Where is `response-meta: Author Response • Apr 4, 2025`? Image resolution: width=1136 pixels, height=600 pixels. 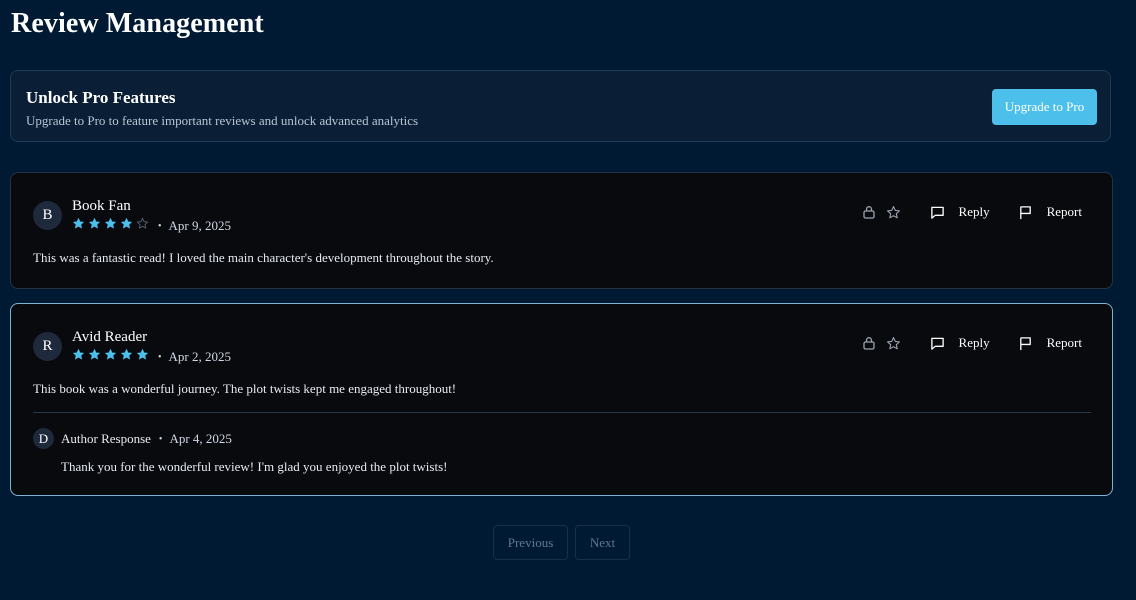 response-meta: Author Response • Apr 4, 2025 is located at coordinates (146, 439).